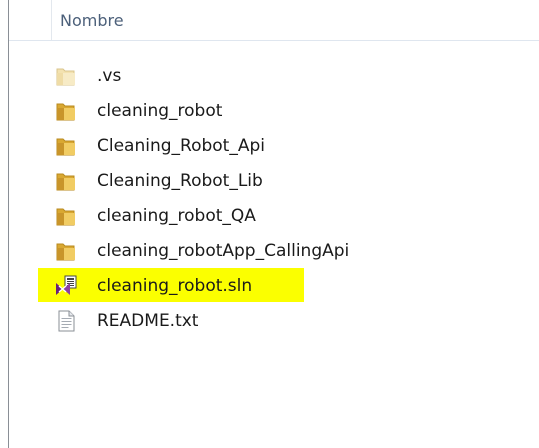  What do you see at coordinates (274, 20) in the screenshot?
I see `column-header-bar: Nombre` at bounding box center [274, 20].